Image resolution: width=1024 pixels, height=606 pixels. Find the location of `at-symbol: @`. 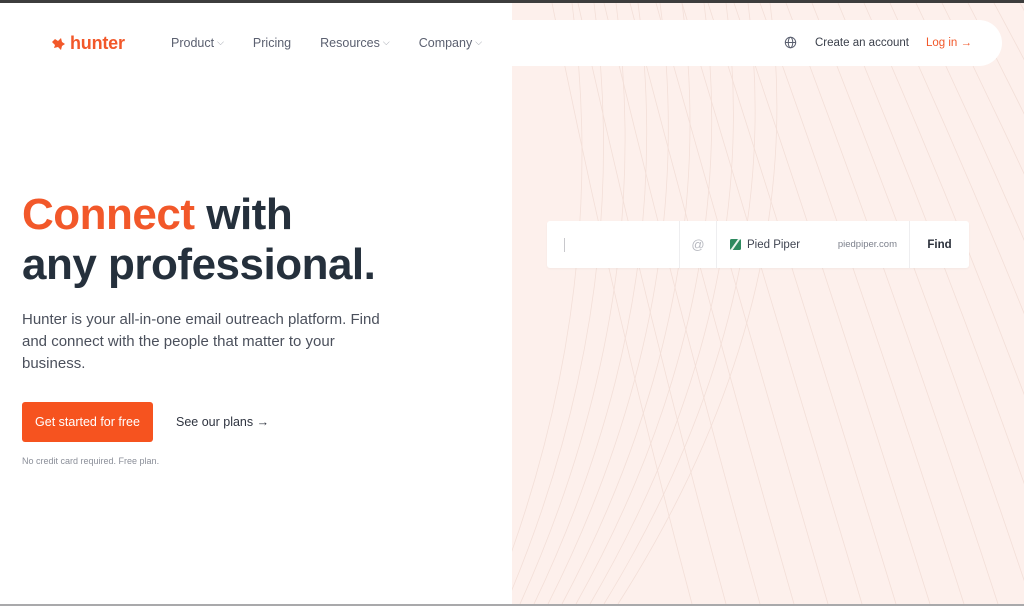

at-symbol: @ is located at coordinates (698, 244).